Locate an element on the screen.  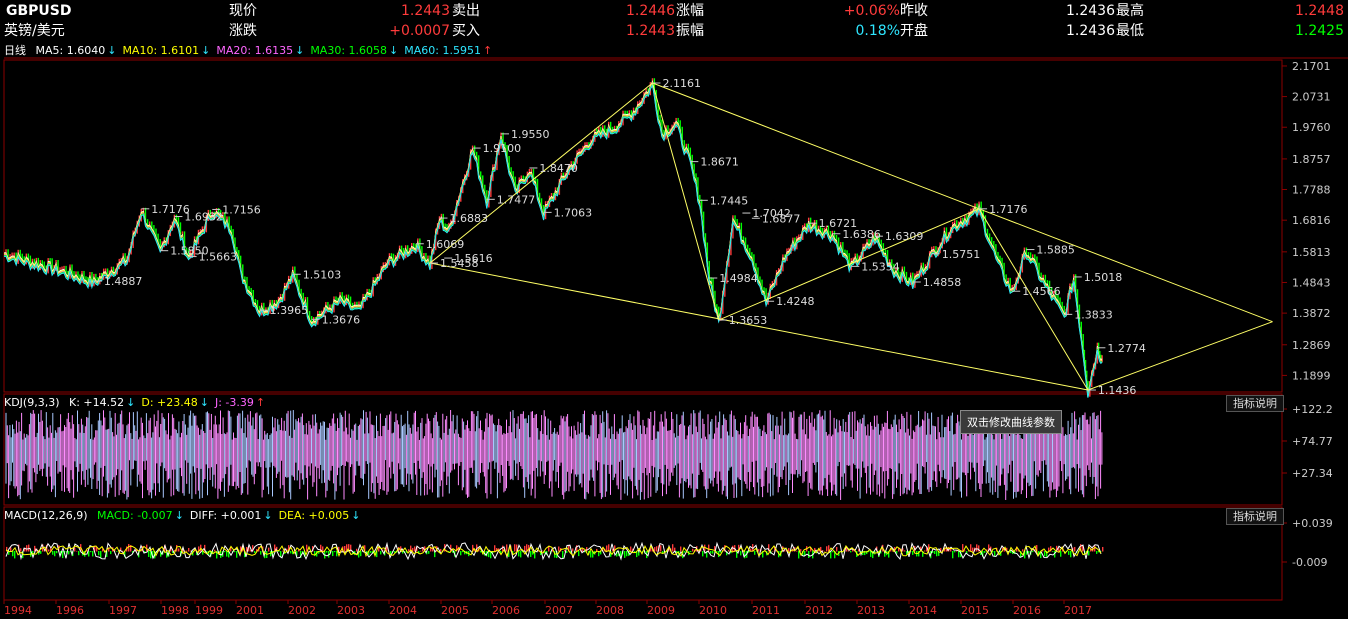
date-label: 2004 is located at coordinates (403, 610).